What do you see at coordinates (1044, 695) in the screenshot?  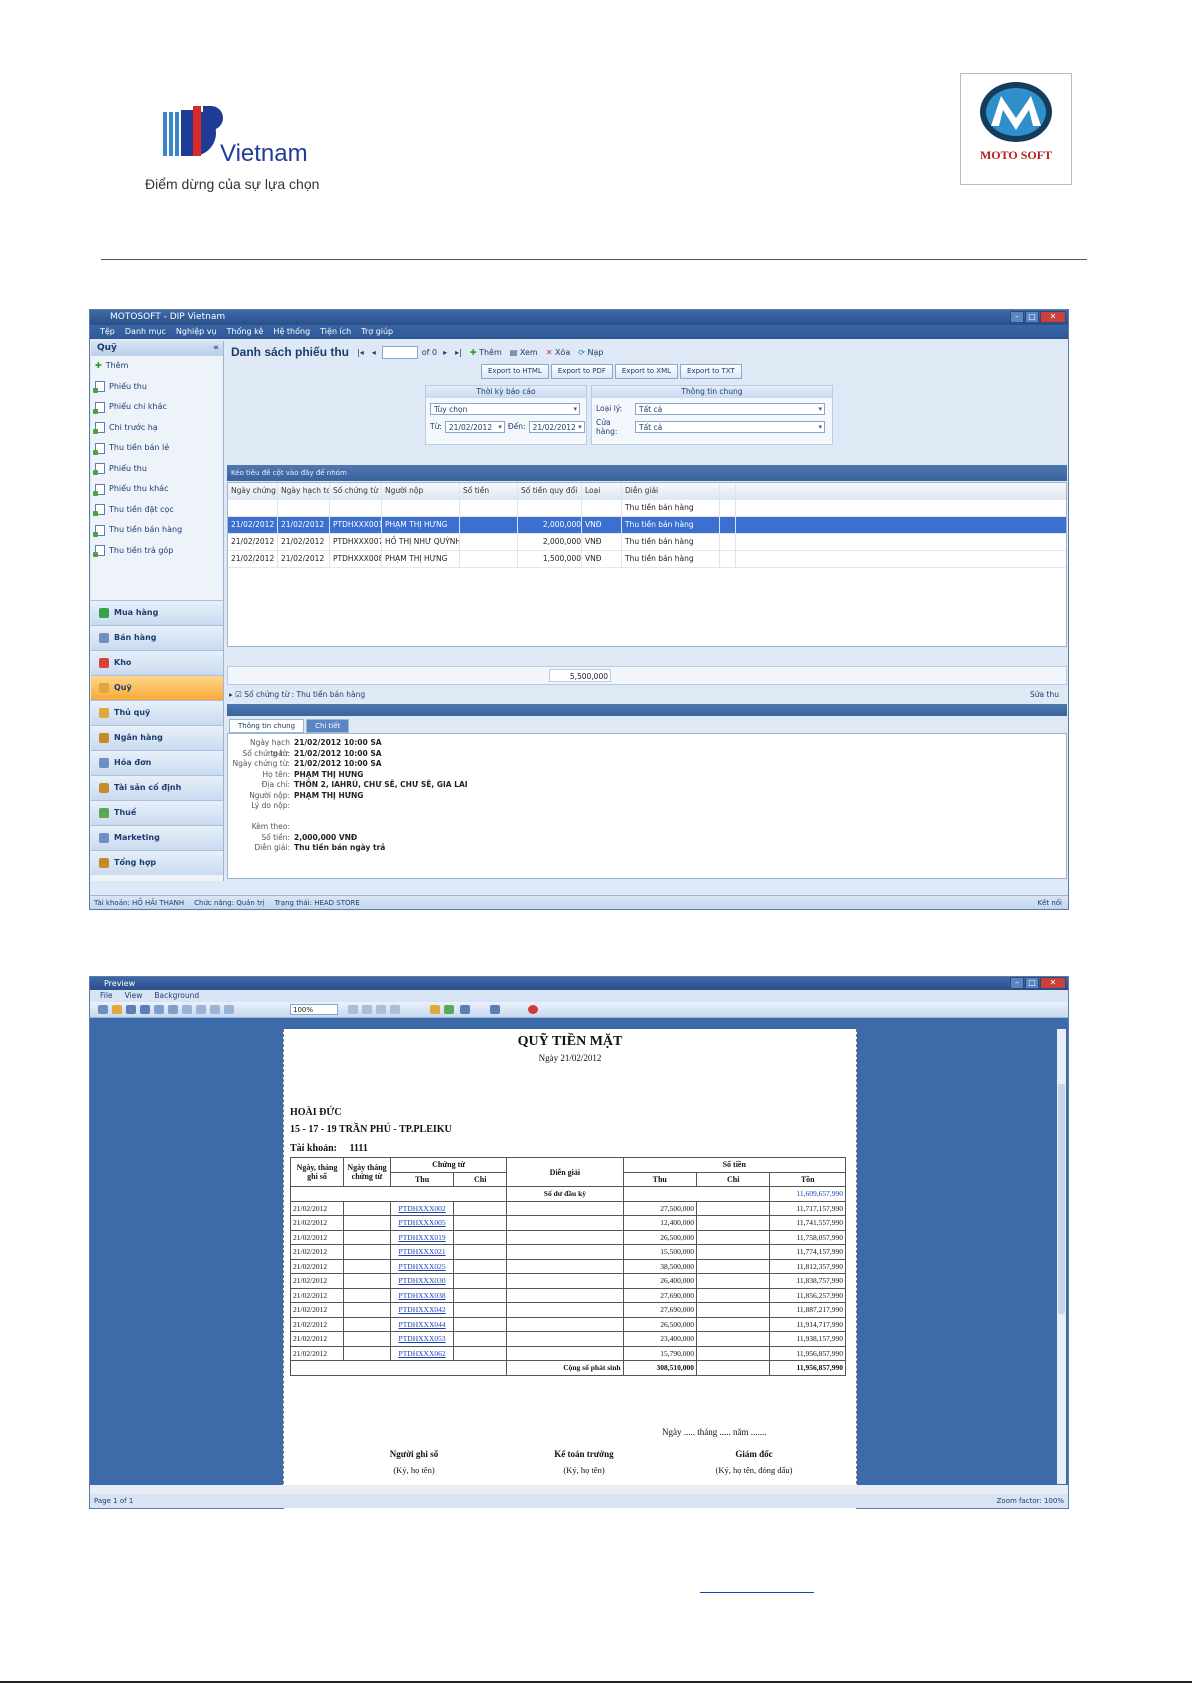 I see `edit-link: Sửa thu` at bounding box center [1044, 695].